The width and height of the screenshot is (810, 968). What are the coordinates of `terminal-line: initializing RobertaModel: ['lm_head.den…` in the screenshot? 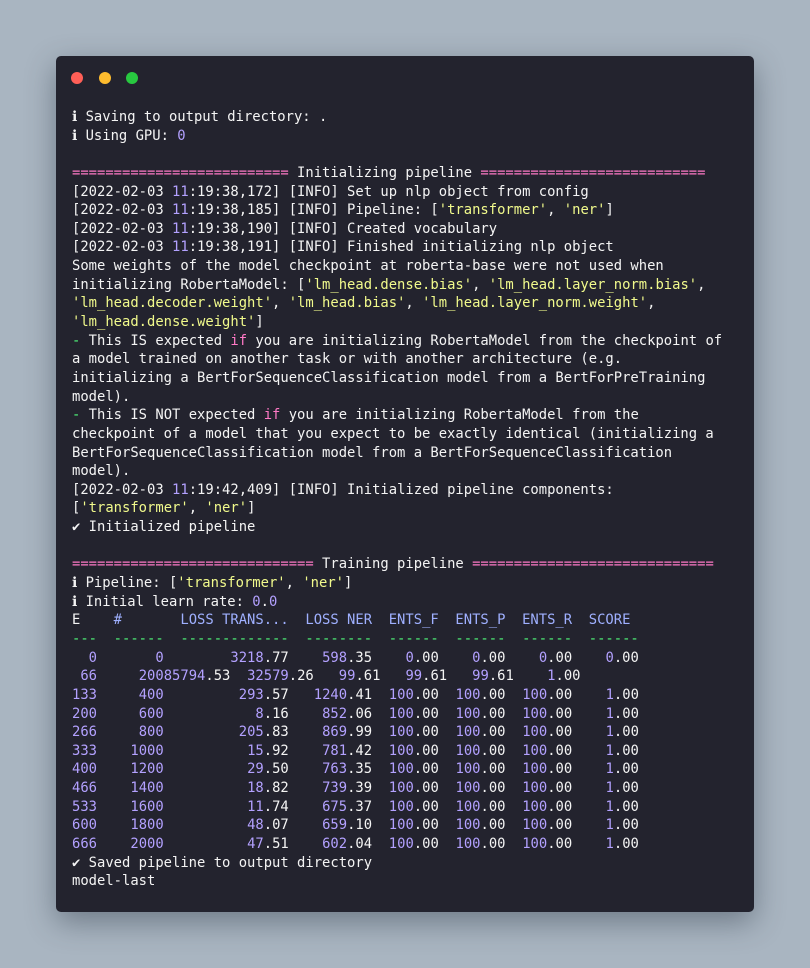 It's located at (407, 285).